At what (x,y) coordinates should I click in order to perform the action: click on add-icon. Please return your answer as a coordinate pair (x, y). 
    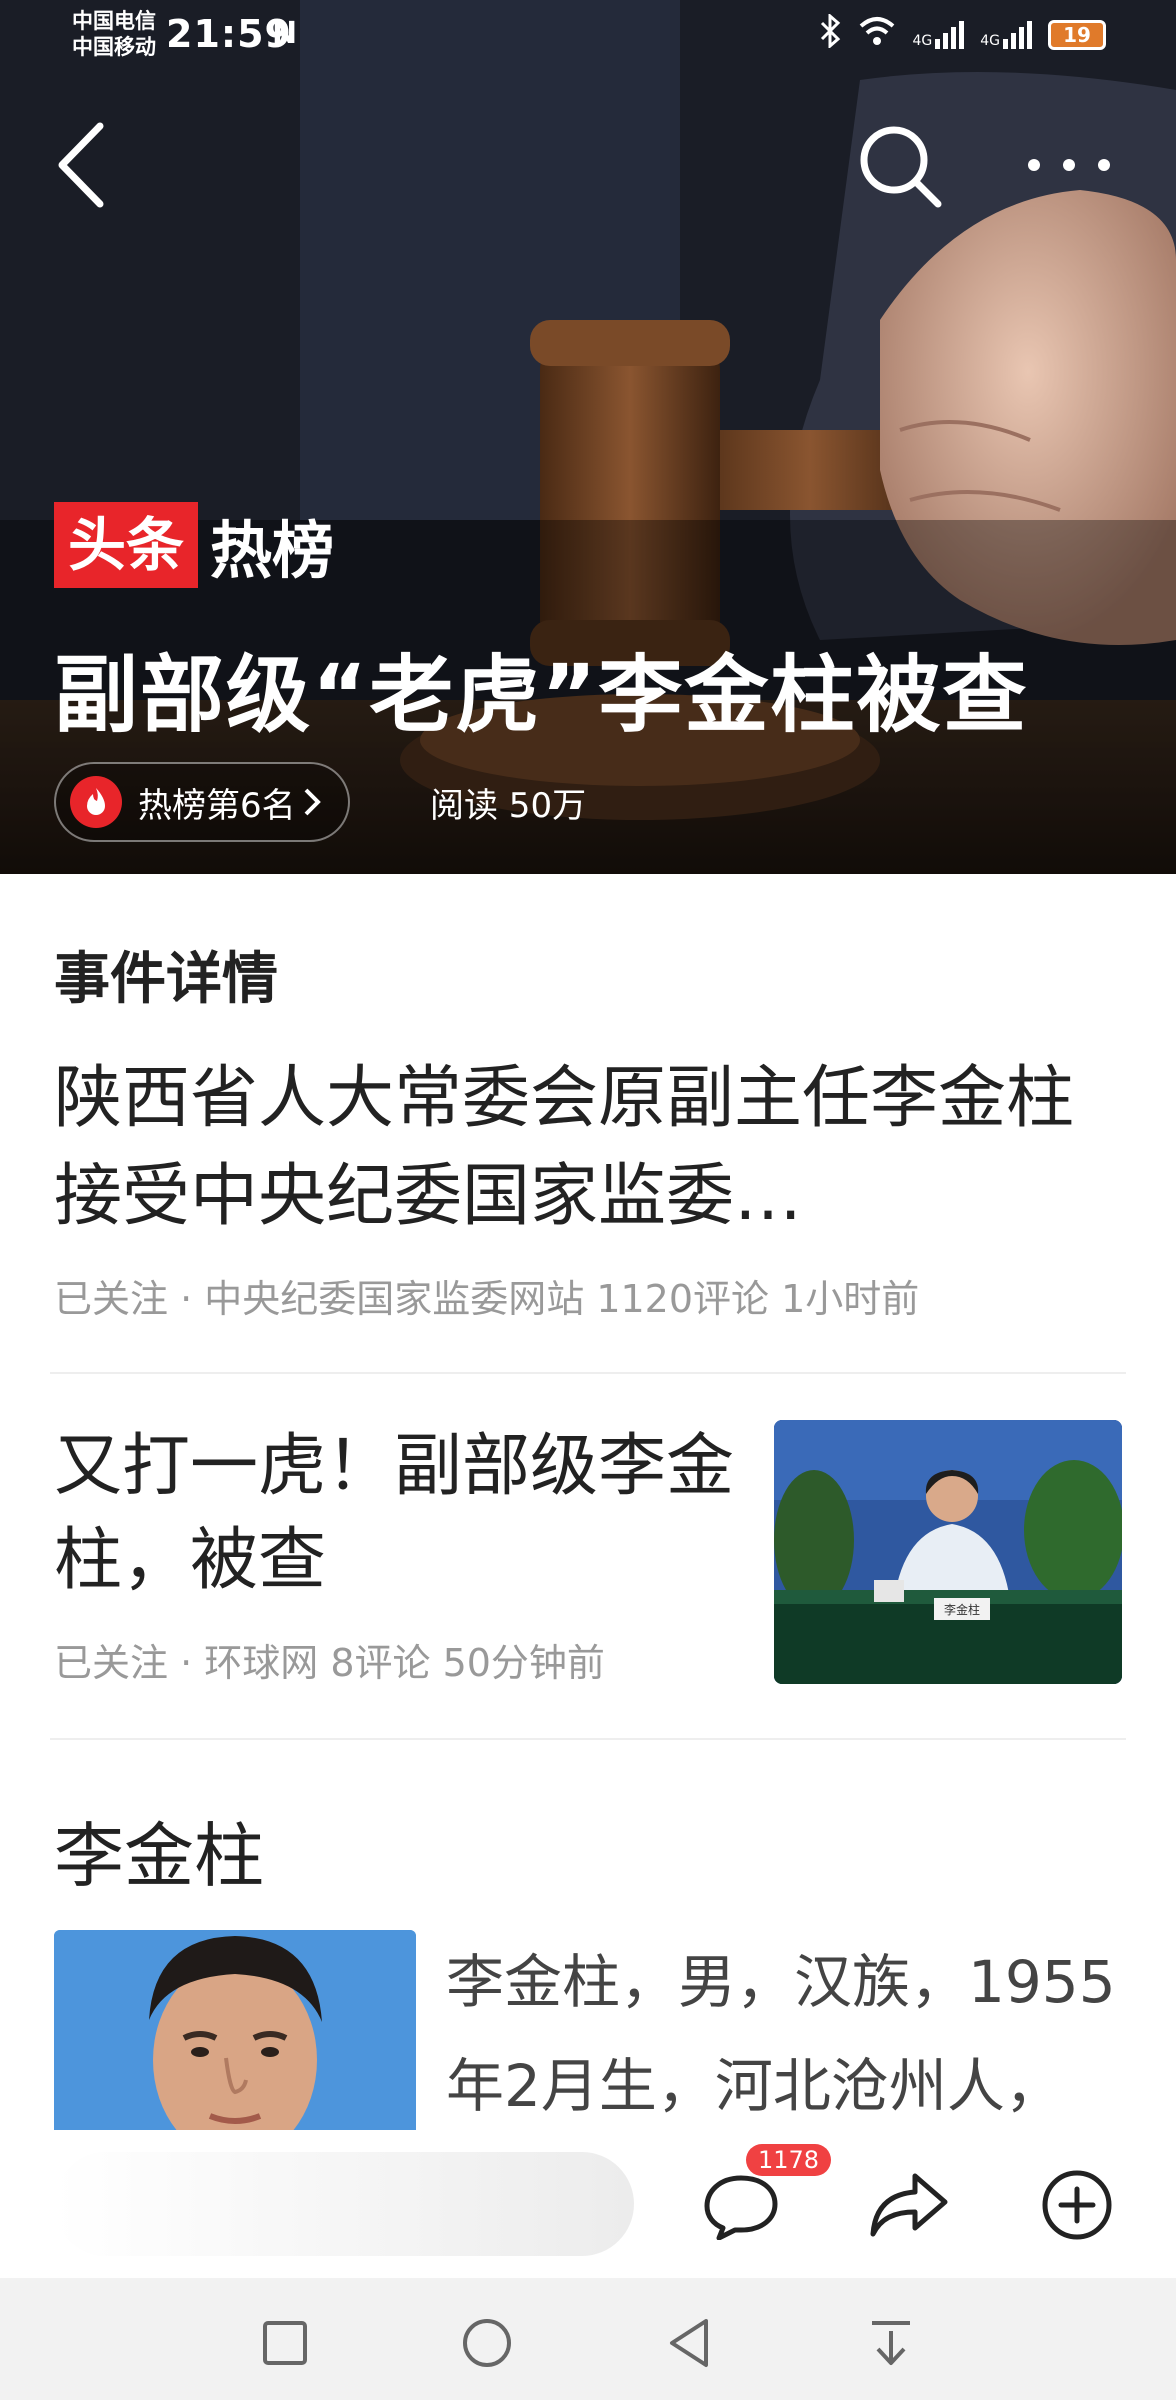
    Looking at the image, I should click on (1077, 2205).